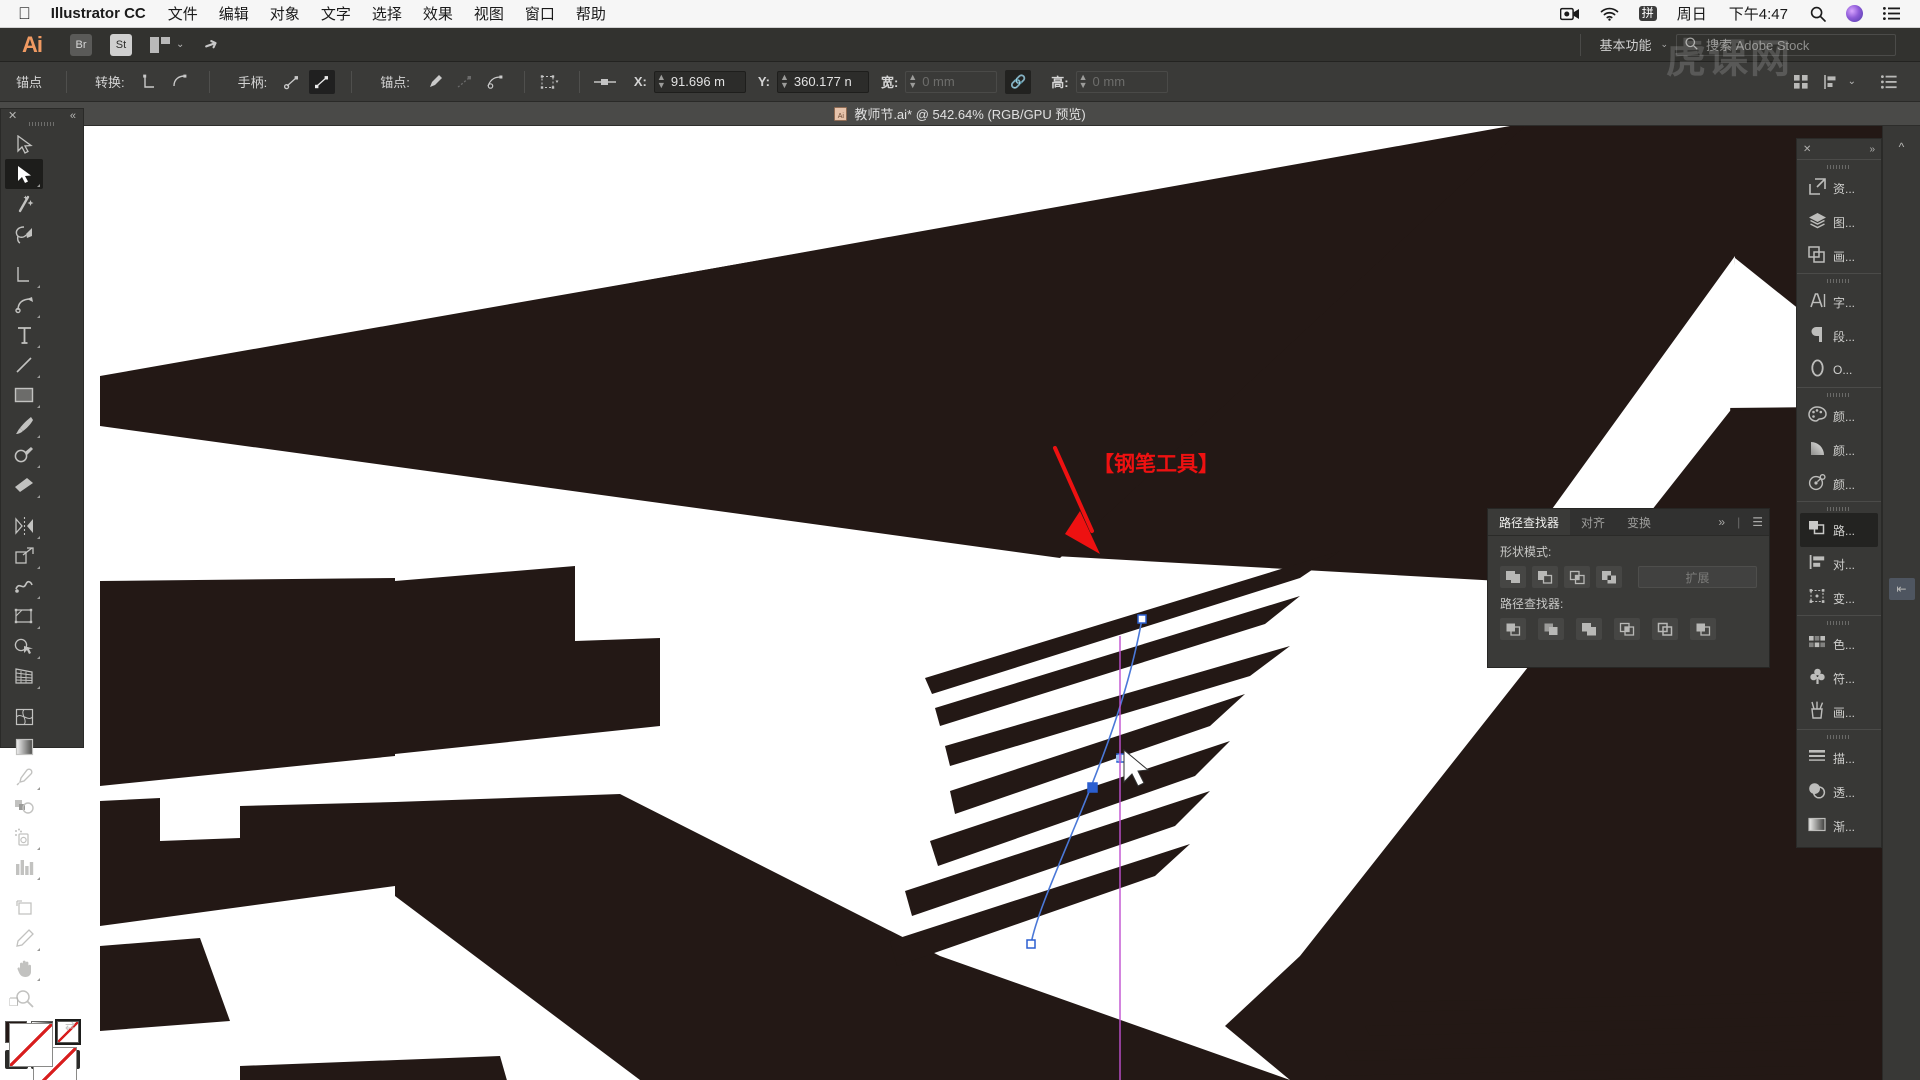  What do you see at coordinates (1569, 14) in the screenshot?
I see `screen-record-icon` at bounding box center [1569, 14].